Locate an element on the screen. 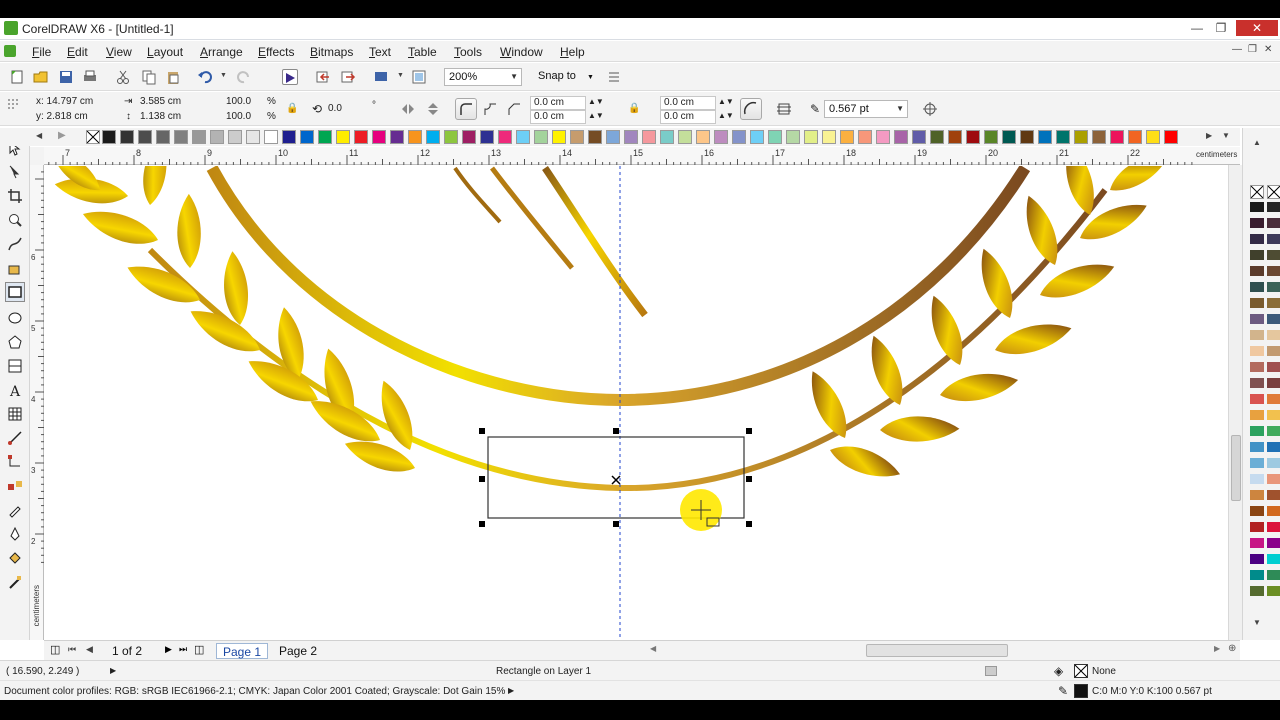 The width and height of the screenshot is (1280, 720). save-icon is located at coordinates (66, 77).